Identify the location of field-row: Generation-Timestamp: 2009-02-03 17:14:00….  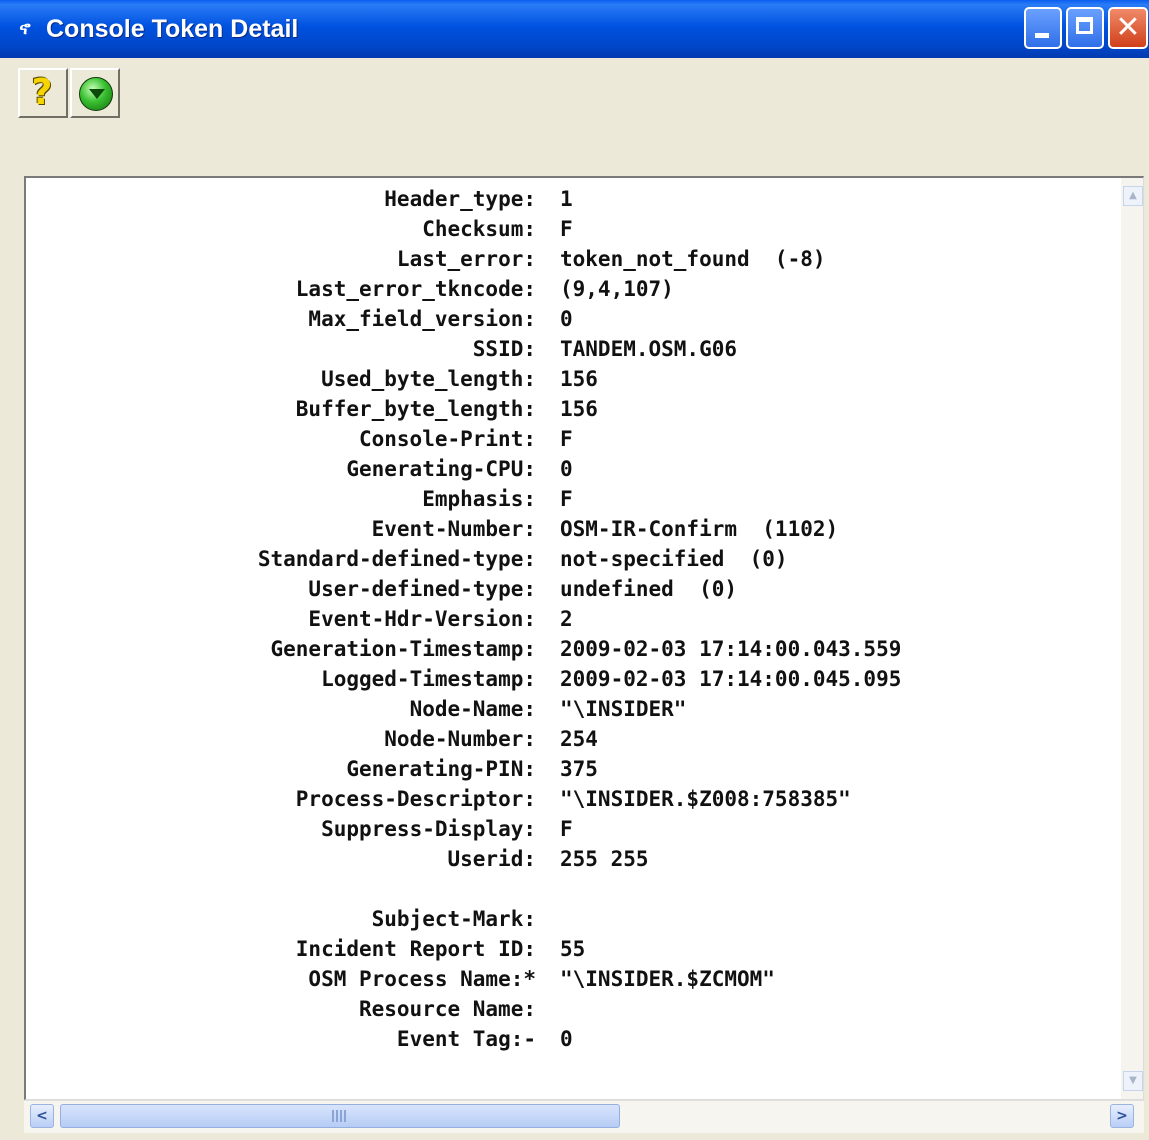
(566, 649).